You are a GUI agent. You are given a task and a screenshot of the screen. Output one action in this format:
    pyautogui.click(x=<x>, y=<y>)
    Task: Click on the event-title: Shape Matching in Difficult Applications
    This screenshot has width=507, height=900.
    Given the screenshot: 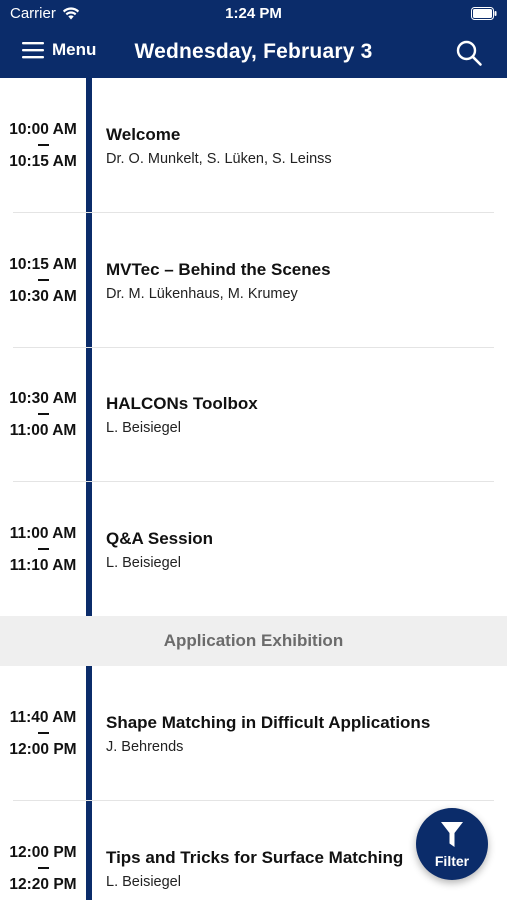 What is the action you would take?
    pyautogui.click(x=268, y=722)
    